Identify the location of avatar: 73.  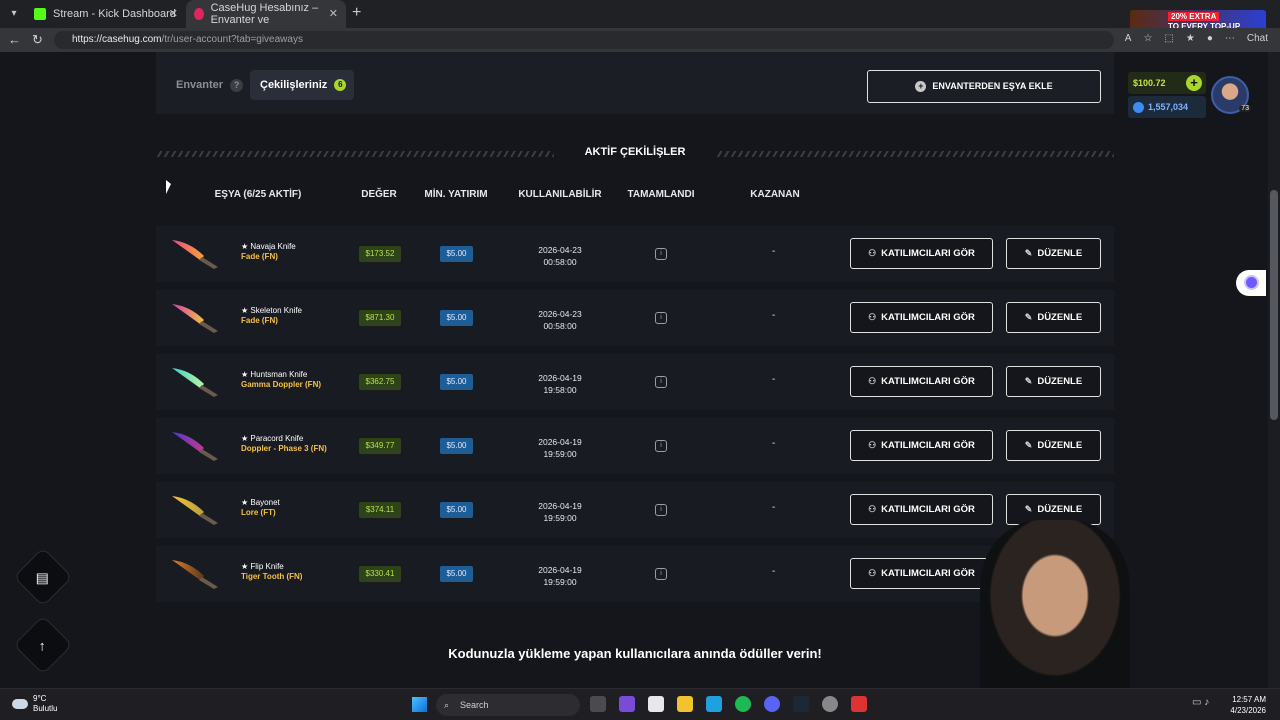
(1231, 95).